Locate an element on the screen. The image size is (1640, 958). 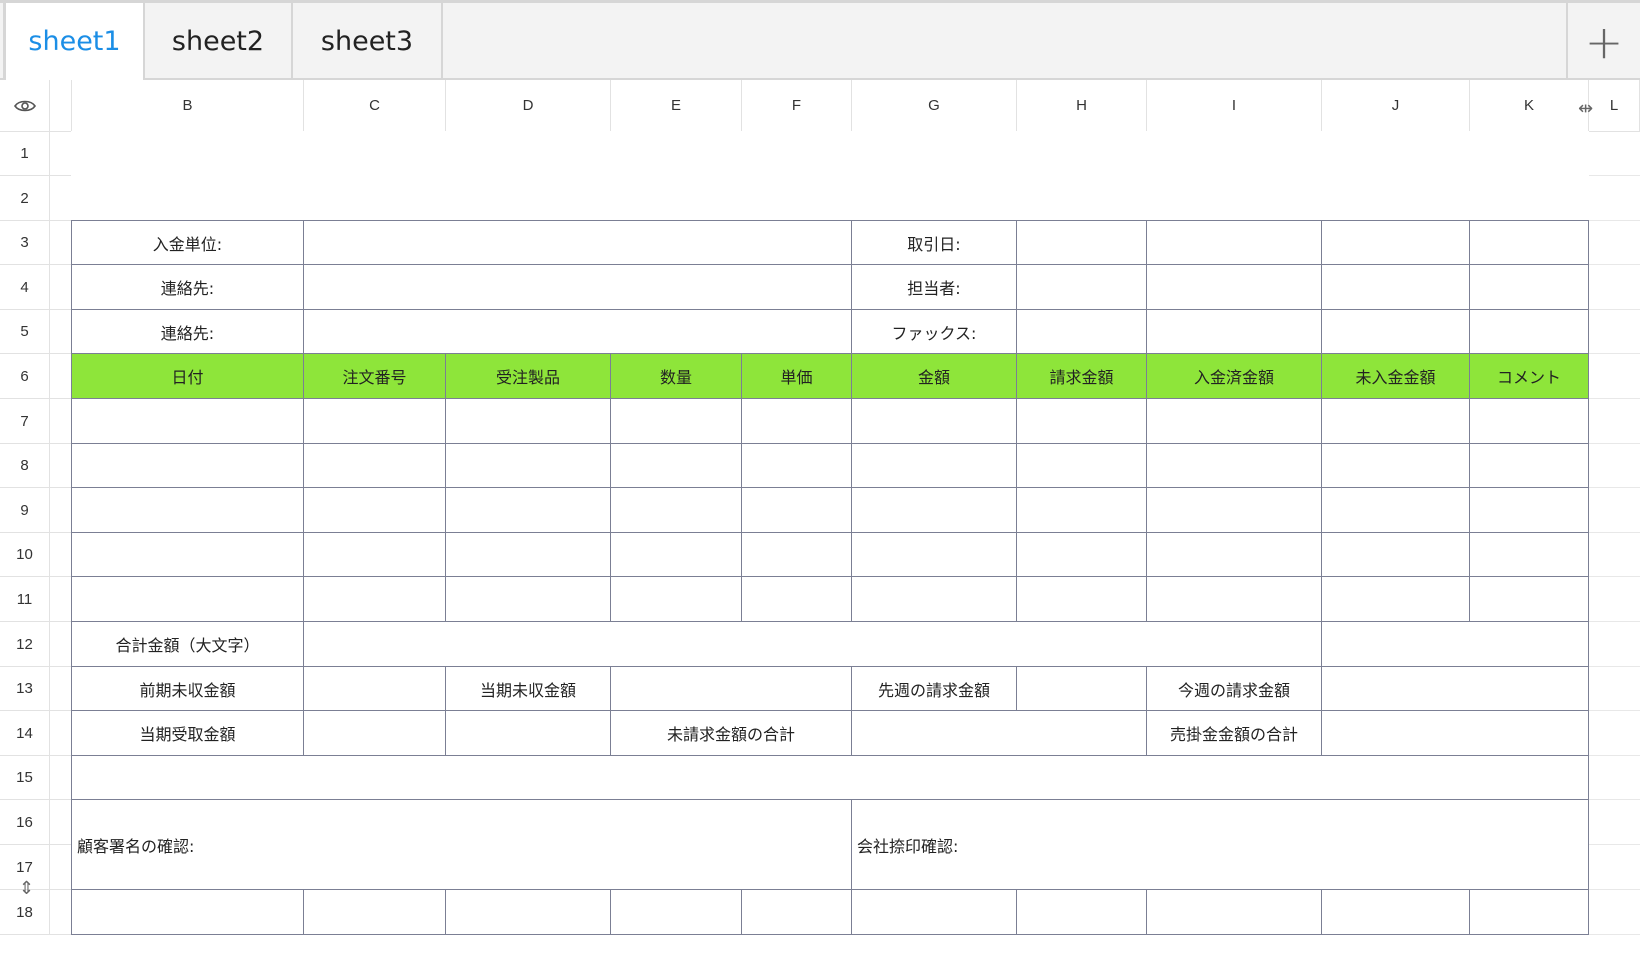
total-amount-label: 合計金額（大文字） is located at coordinates (187, 644).